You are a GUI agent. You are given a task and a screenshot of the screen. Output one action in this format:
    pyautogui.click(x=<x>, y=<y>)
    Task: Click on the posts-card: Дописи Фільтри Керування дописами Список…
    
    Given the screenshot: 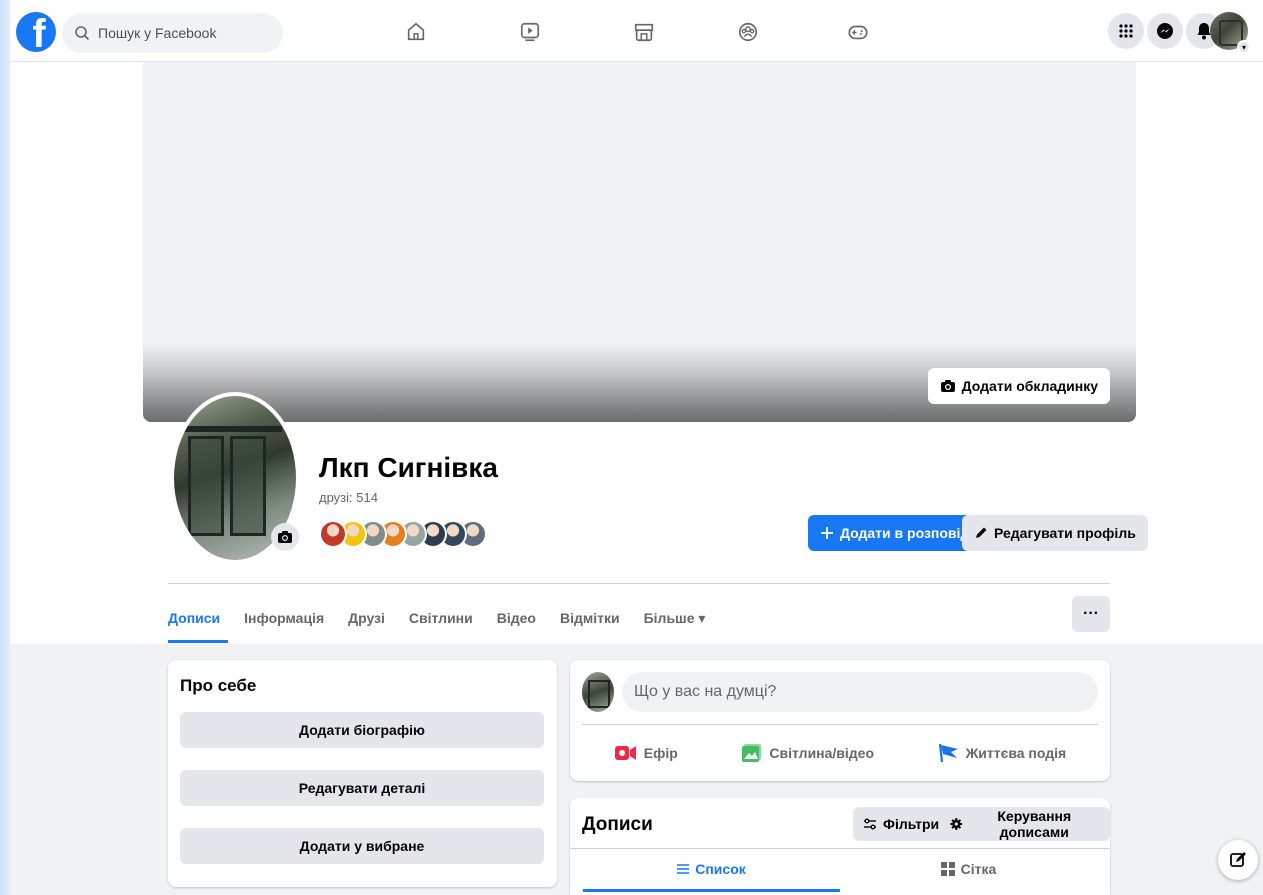 What is the action you would take?
    pyautogui.click(x=840, y=846)
    